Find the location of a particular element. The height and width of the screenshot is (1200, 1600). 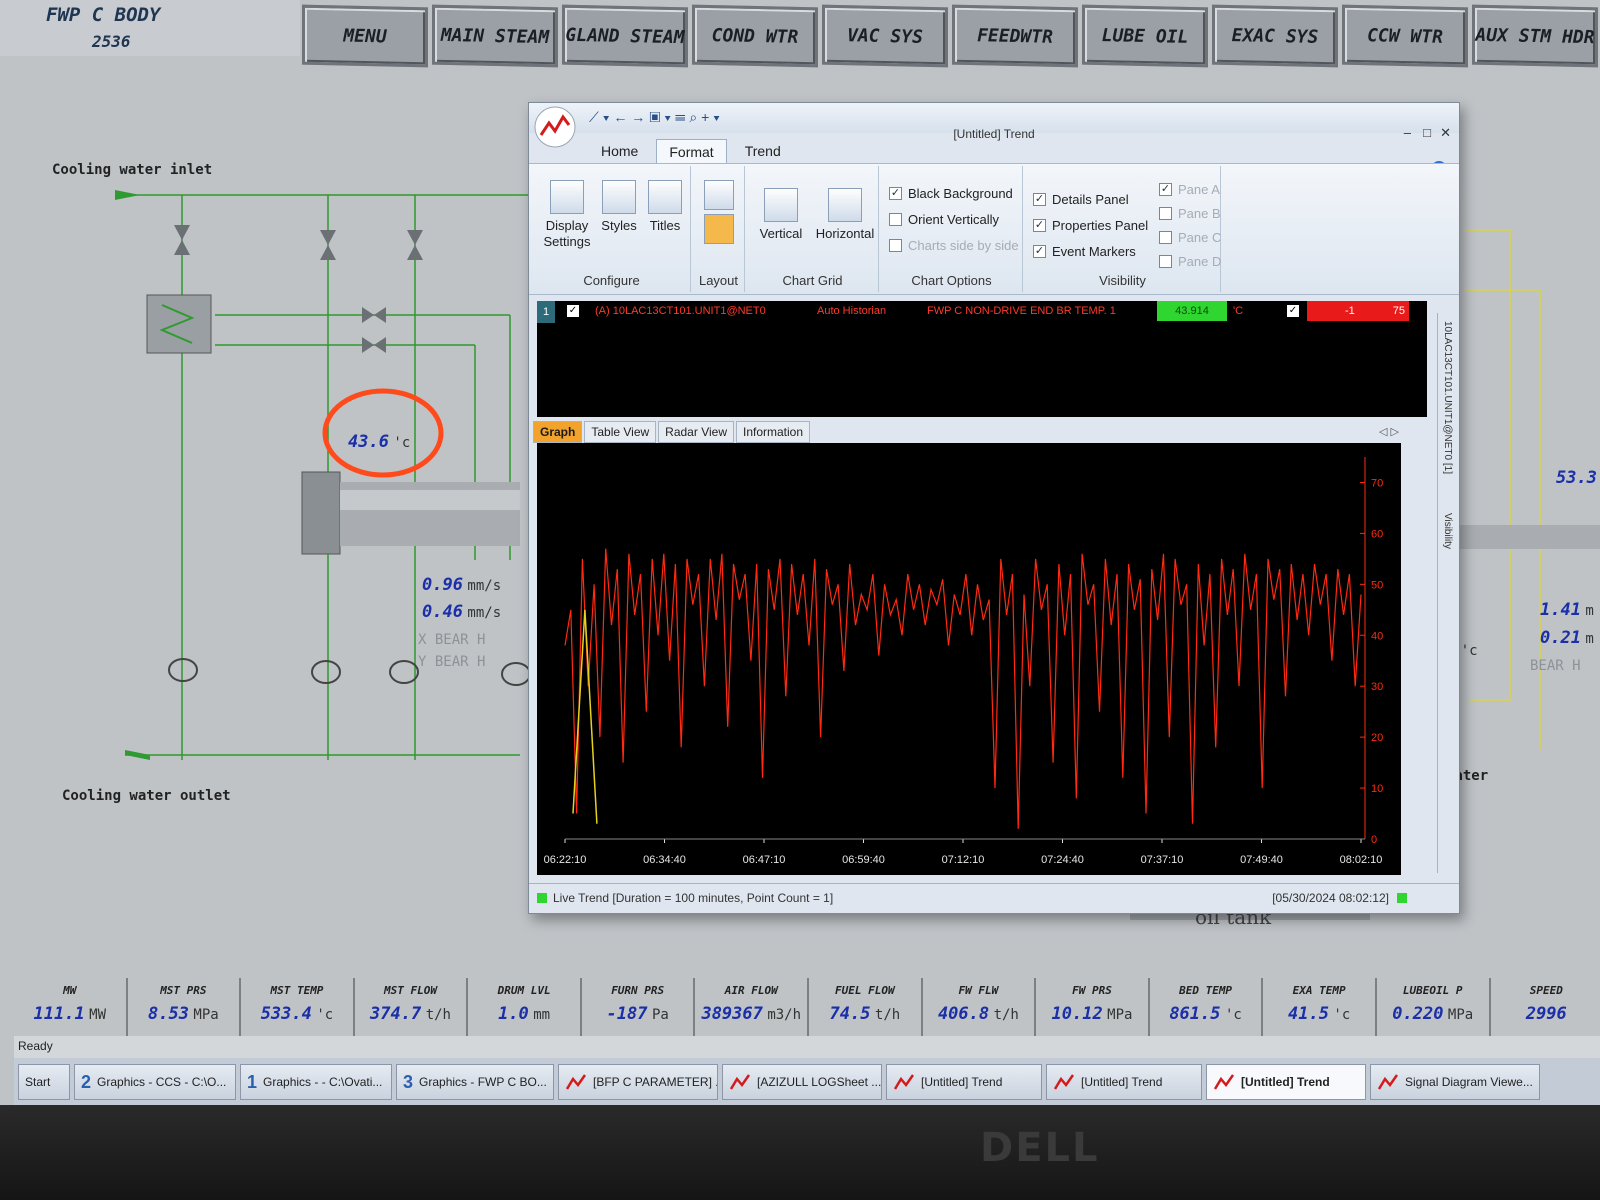

param-readout: 74.5 t/h is located at coordinates (865, 1014).